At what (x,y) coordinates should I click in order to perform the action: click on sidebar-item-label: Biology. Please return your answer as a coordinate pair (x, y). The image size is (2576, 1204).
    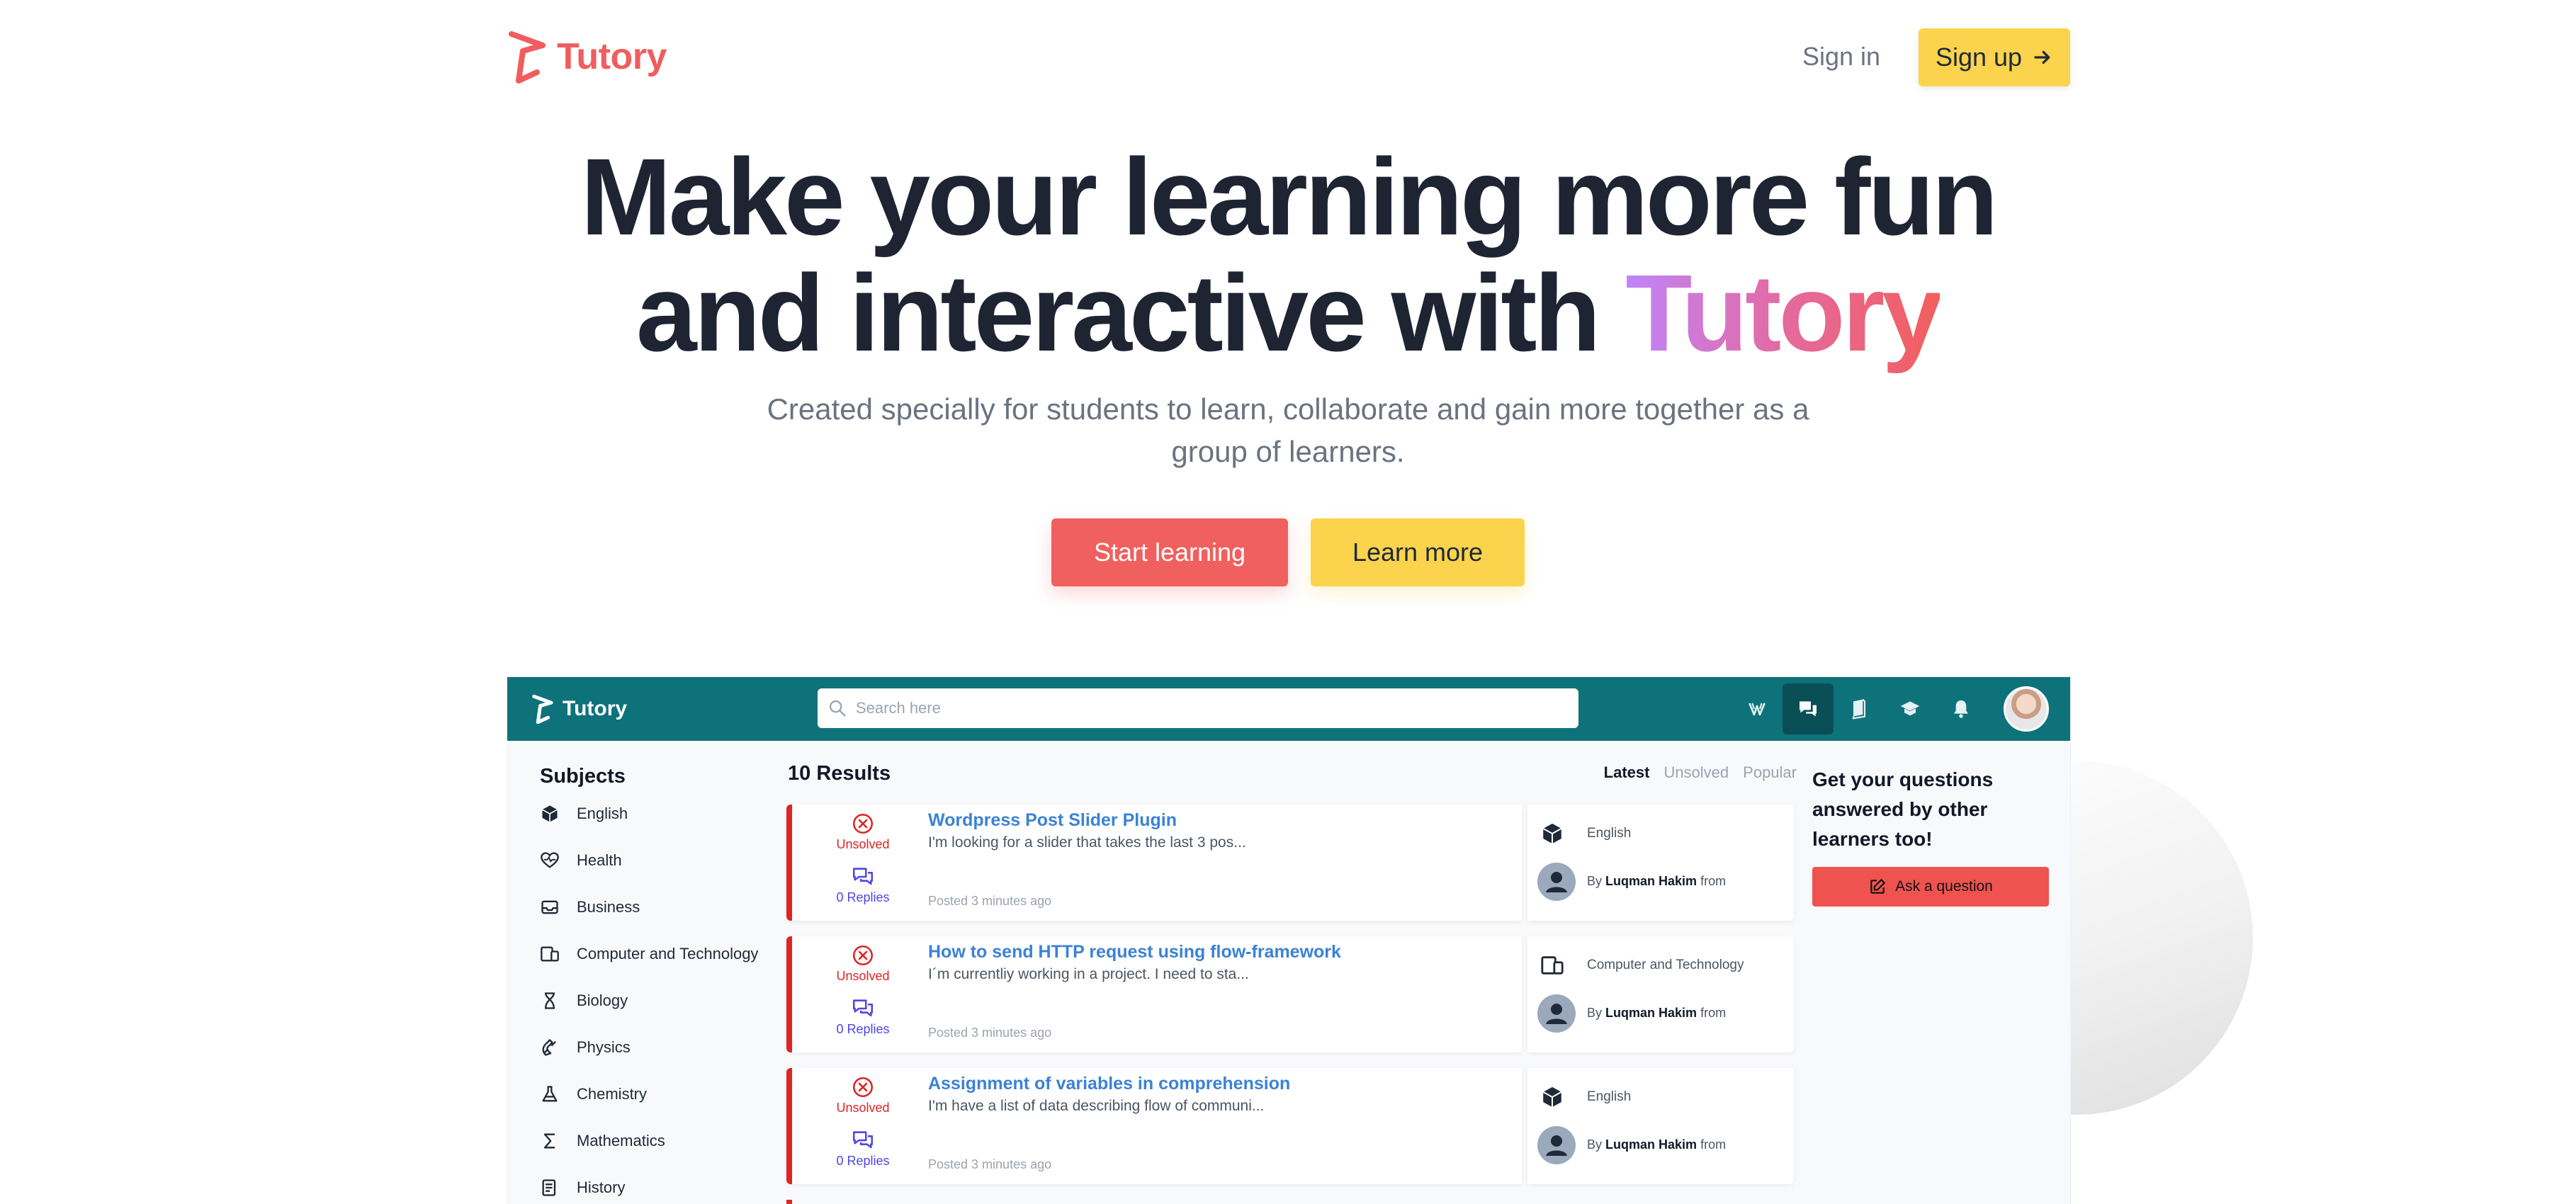
    Looking at the image, I should click on (602, 1000).